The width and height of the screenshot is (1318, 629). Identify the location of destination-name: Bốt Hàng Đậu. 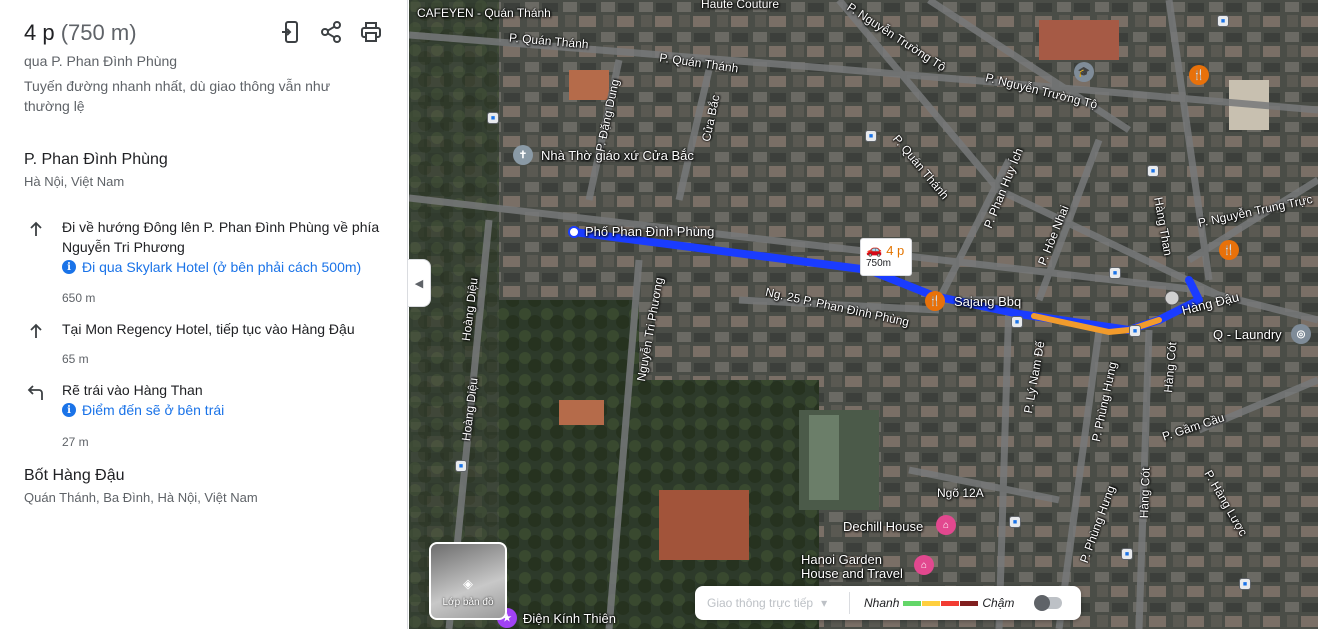
(74, 475).